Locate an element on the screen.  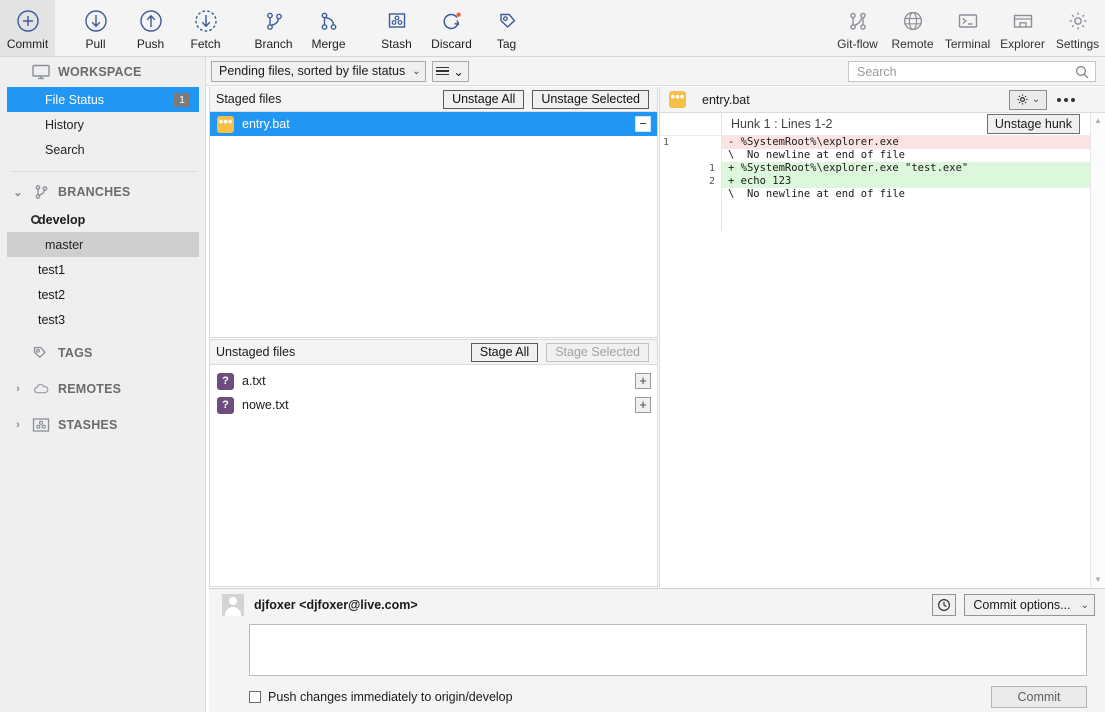
avatar-icon is located at coordinates (233, 605).